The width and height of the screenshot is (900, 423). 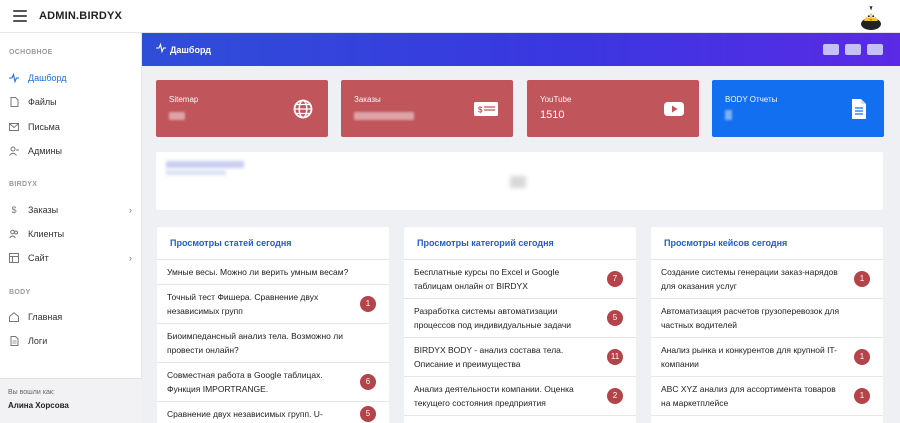 What do you see at coordinates (20, 292) in the screenshot?
I see `section-title-body: BODY` at bounding box center [20, 292].